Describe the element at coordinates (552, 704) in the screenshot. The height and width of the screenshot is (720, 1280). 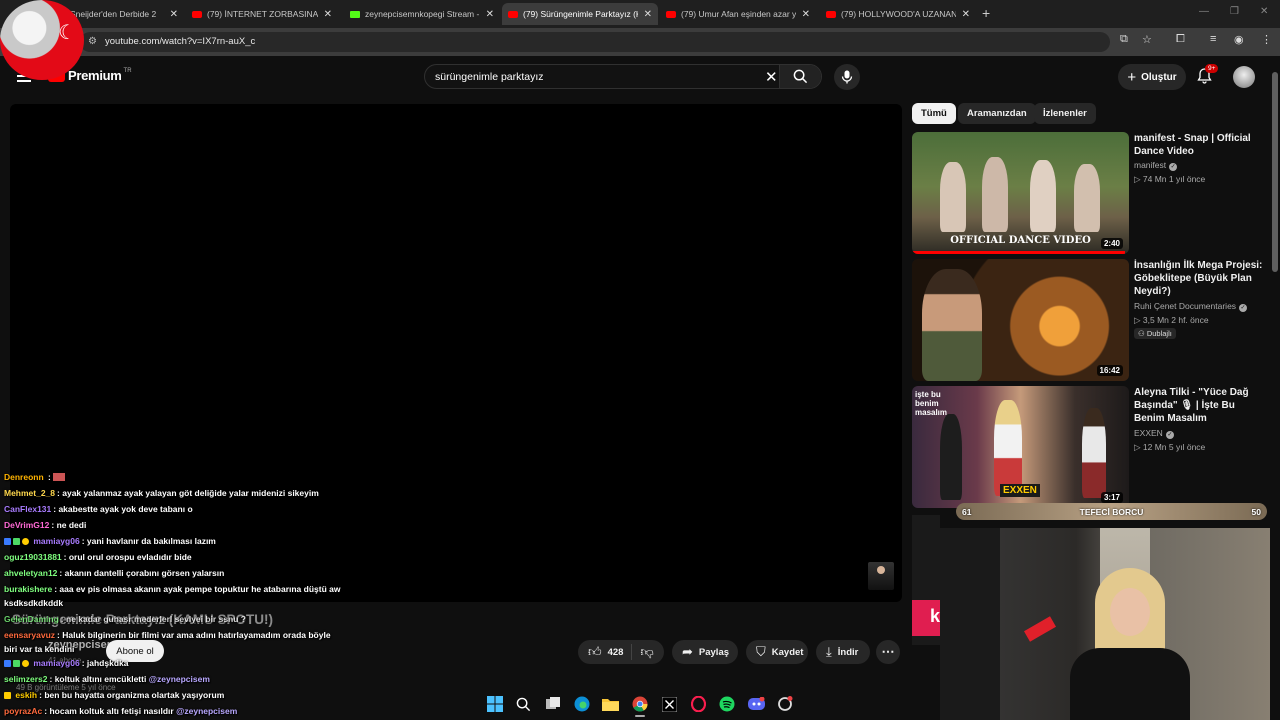
I see `task-view-icon` at that location.